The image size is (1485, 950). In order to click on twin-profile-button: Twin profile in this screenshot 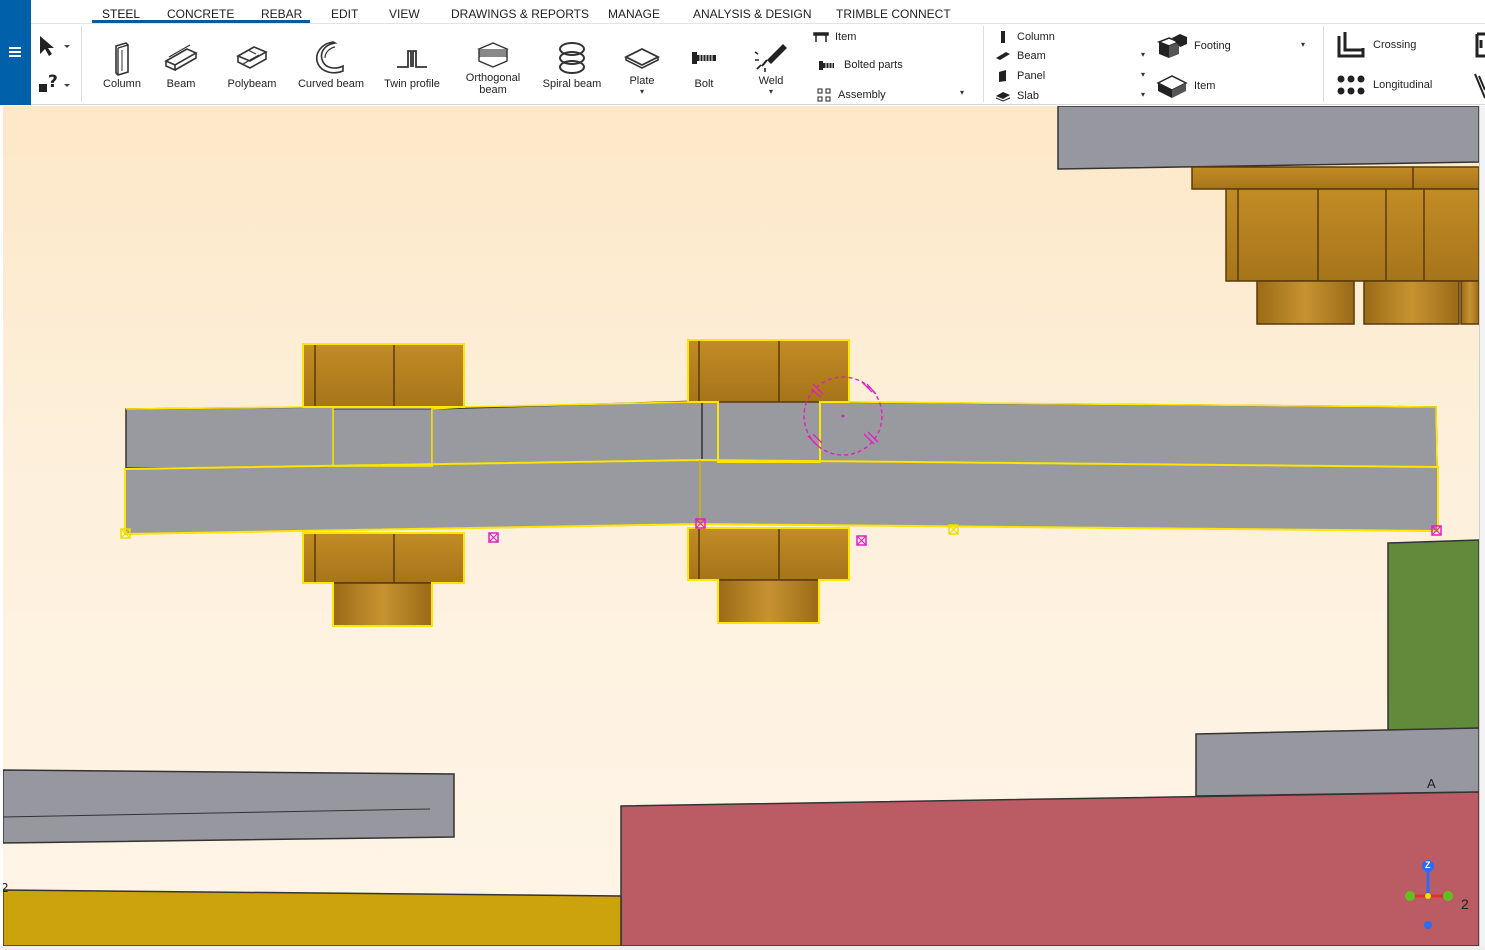, I will do `click(412, 64)`.